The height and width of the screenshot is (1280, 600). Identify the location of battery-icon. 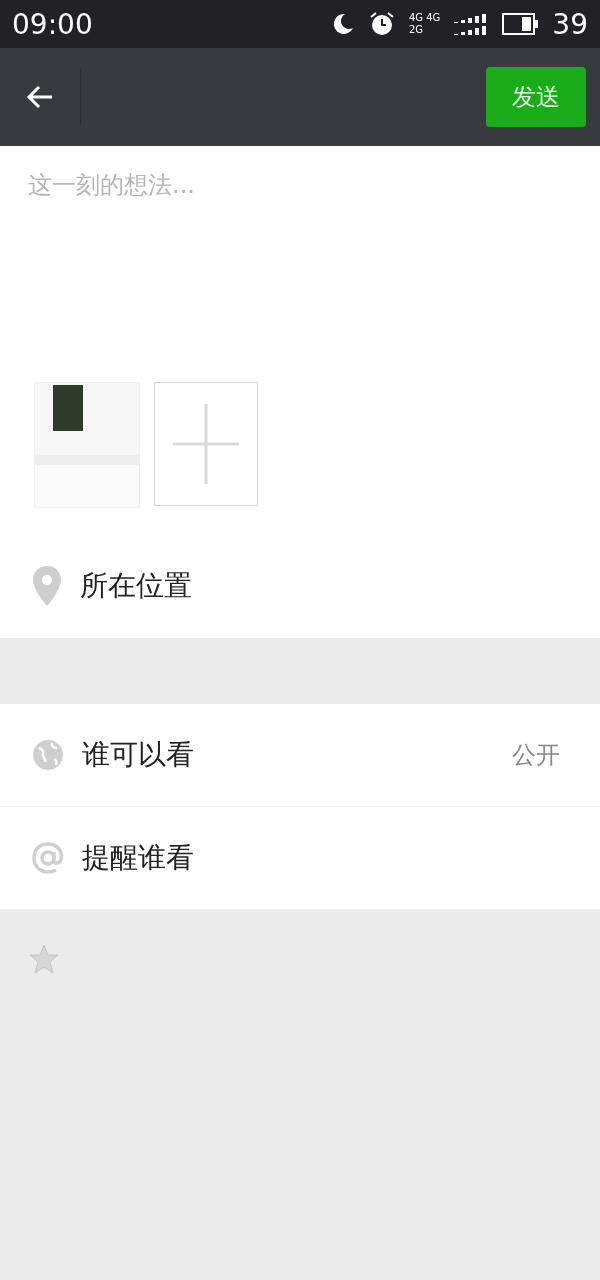
(520, 24).